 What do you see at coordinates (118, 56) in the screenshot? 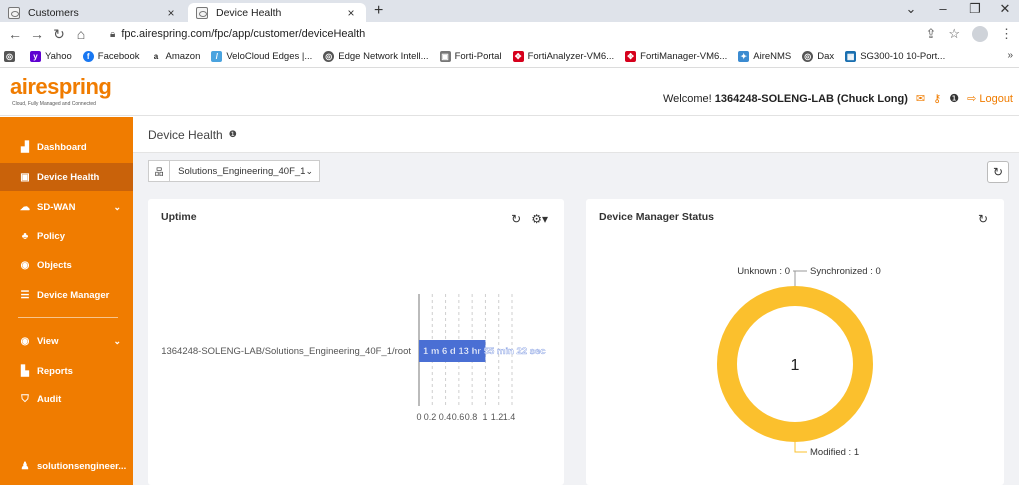
I see `bookmark-label: Facebook` at bounding box center [118, 56].